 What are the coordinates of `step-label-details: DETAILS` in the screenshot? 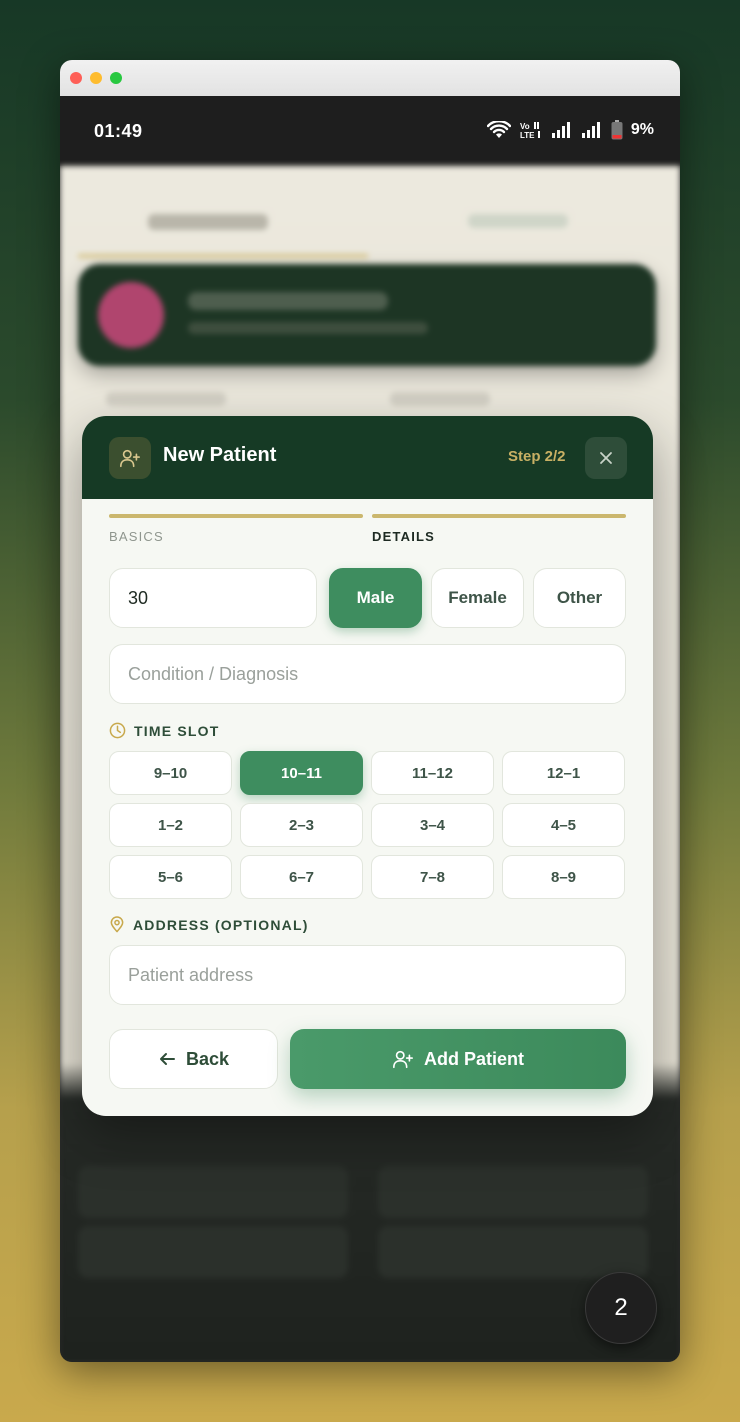 It's located at (403, 536).